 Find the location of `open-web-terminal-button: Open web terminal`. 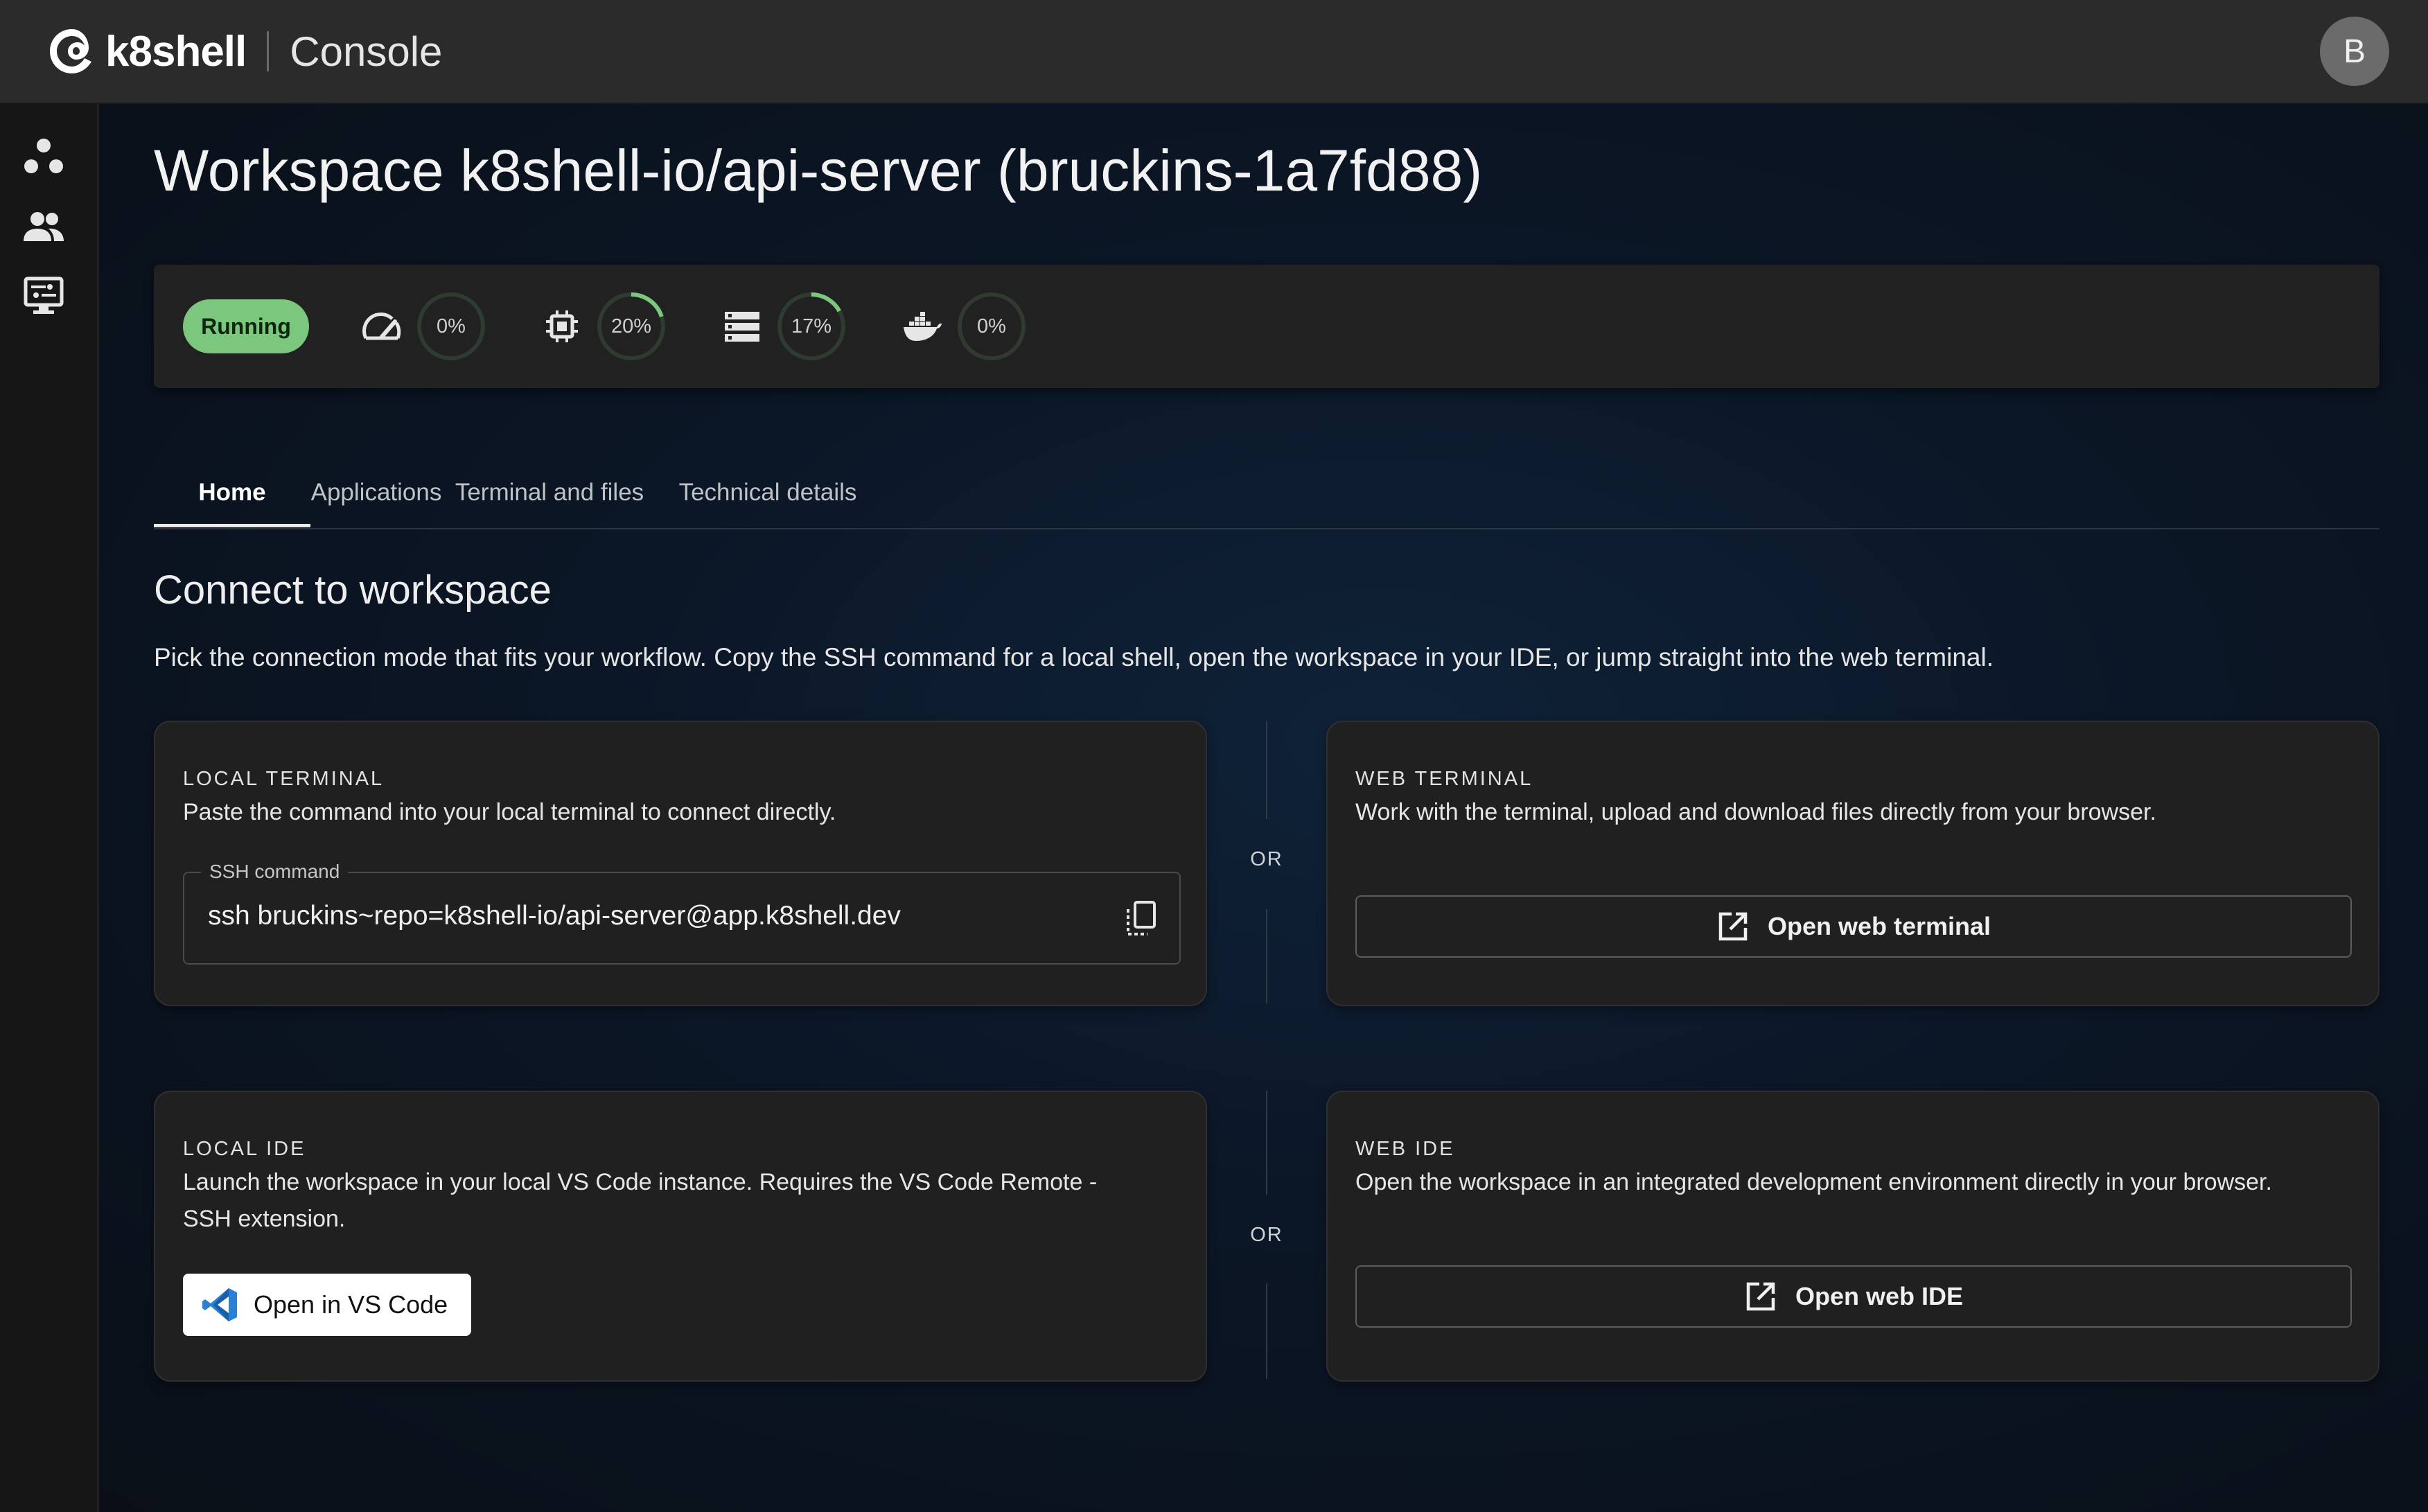

open-web-terminal-button: Open web terminal is located at coordinates (1853, 926).